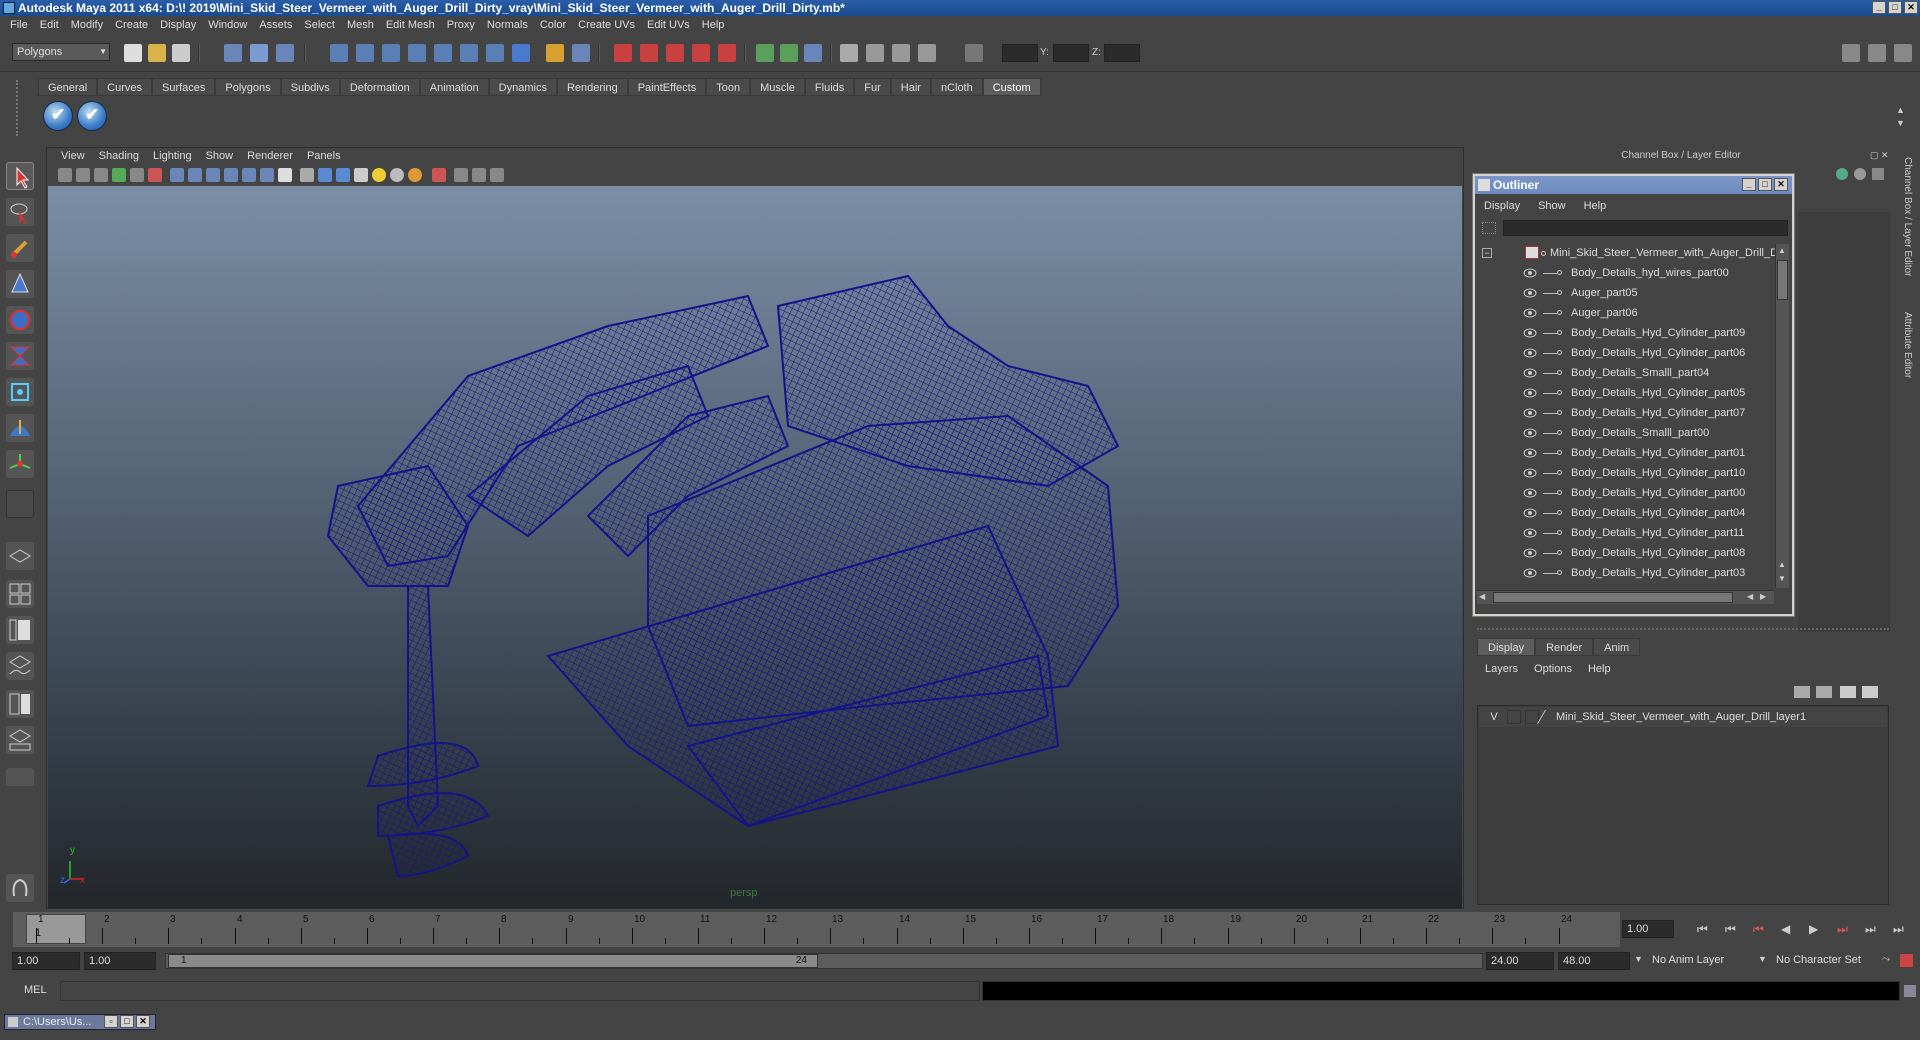  I want to click on side-tab-attribute-editor: Attribute Editor, so click(1907, 345).